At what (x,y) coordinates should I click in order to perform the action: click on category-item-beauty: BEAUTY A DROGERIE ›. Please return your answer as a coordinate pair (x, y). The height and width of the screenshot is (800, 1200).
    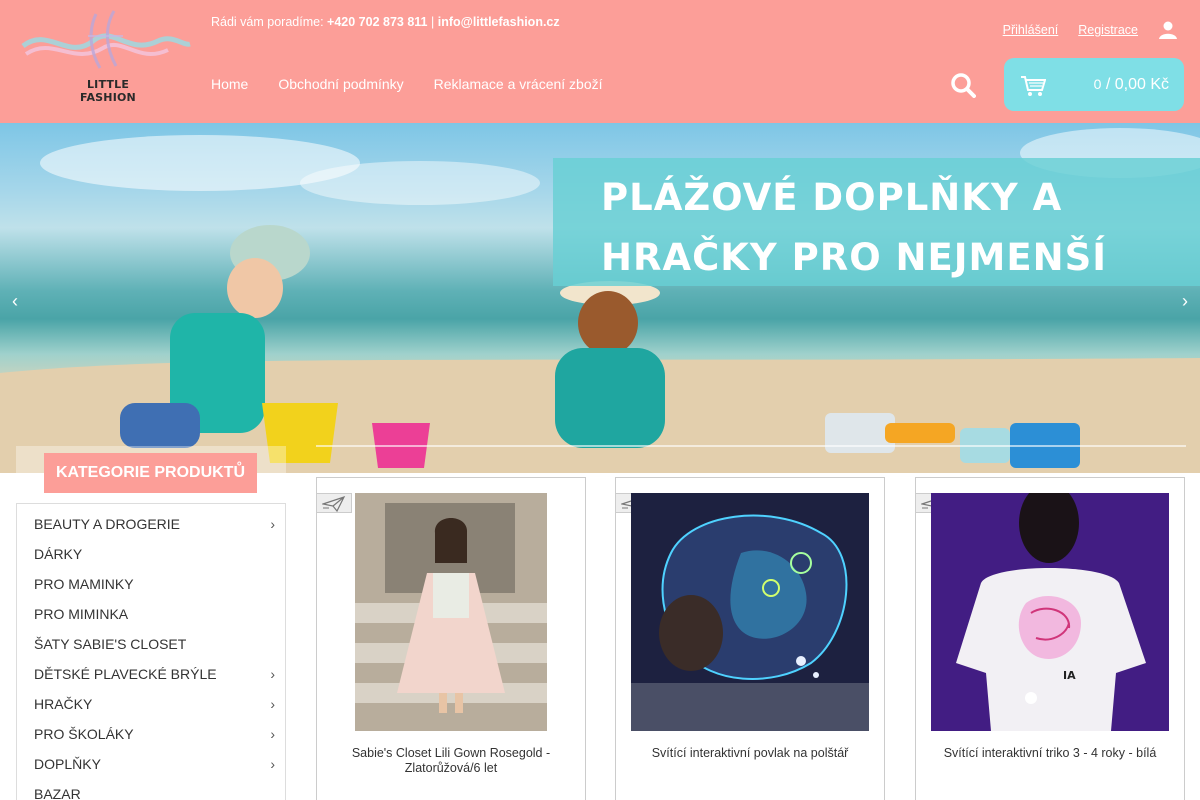
    Looking at the image, I should click on (151, 524).